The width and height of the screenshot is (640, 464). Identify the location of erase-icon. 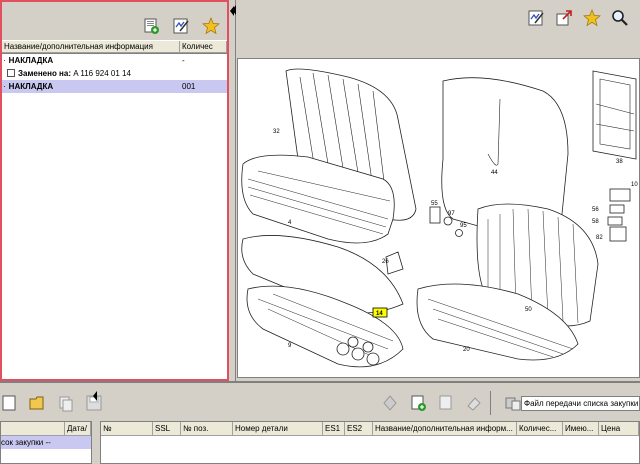
(474, 403).